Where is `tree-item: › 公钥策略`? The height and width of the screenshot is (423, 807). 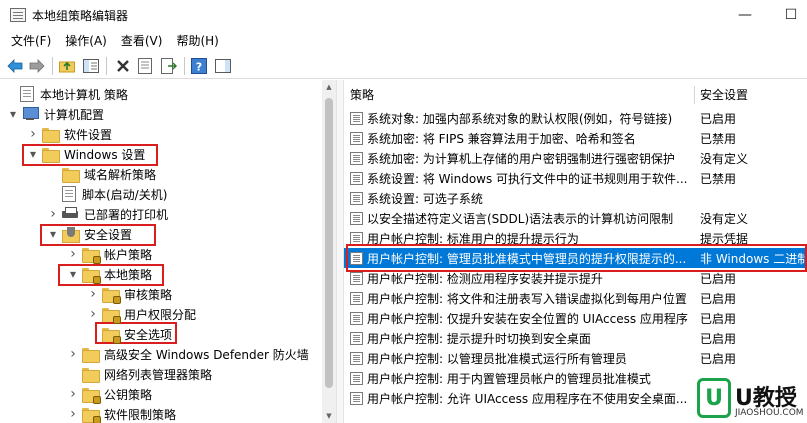
tree-item: › 公钥策略 is located at coordinates (110, 394).